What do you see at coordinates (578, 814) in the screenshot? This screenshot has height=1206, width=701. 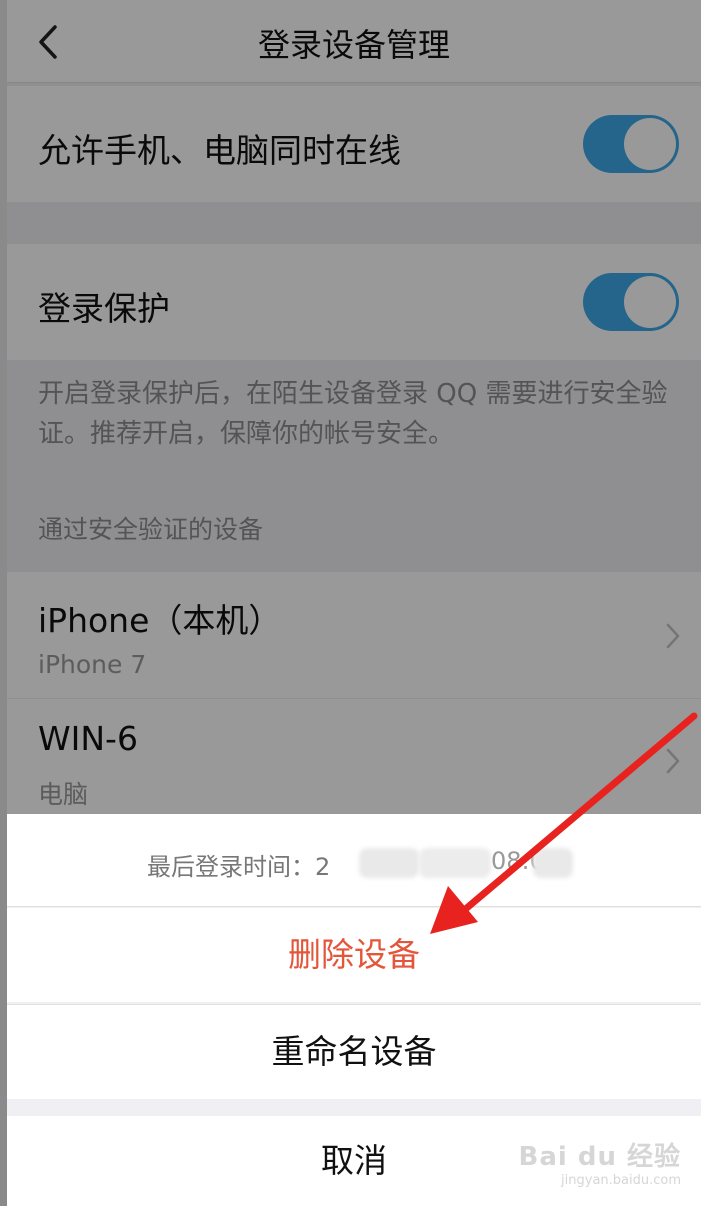 I see `arrow-shaft` at bounding box center [578, 814].